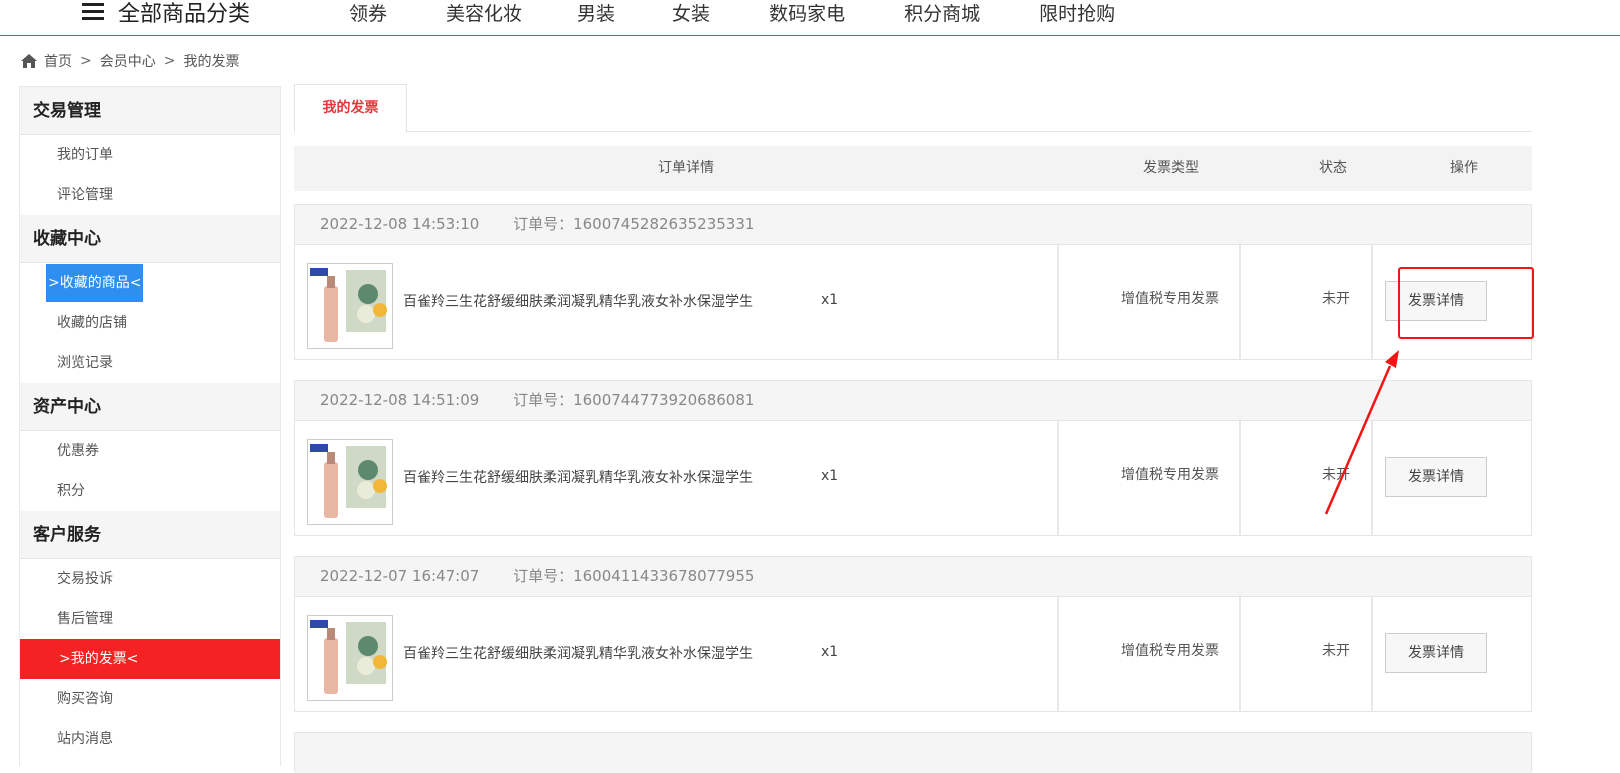 This screenshot has width=1620, height=773. I want to click on sidebar-item-points: 积分, so click(150, 491).